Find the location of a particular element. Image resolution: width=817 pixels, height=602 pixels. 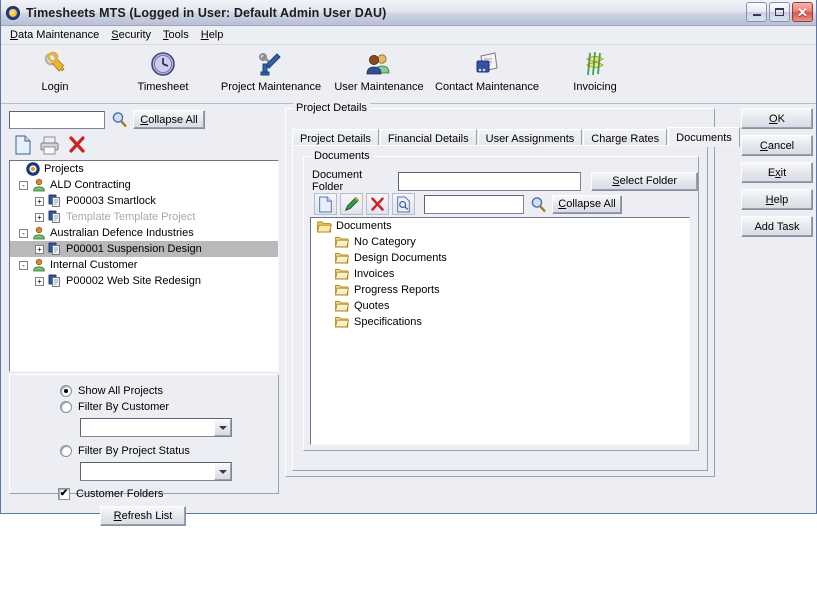

radio-indicator-filter-status is located at coordinates (66, 451).